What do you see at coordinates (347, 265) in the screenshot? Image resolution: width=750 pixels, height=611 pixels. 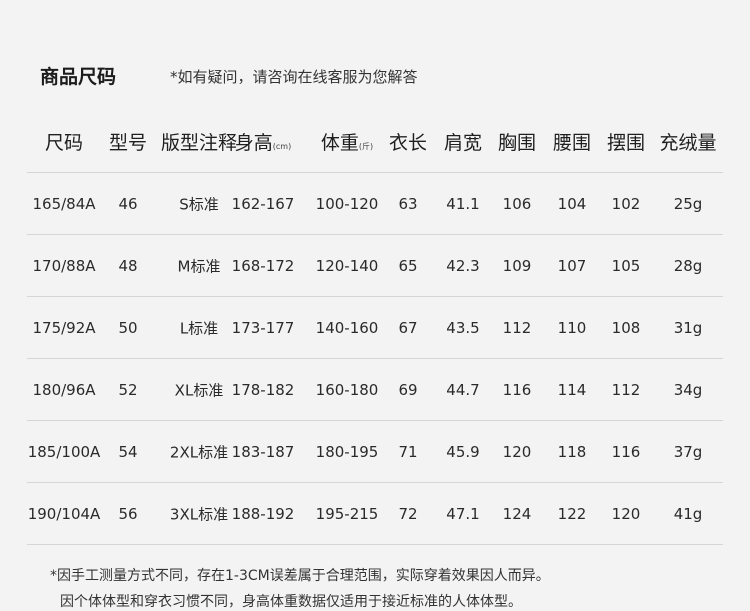 I see `cell-weight: 120-140` at bounding box center [347, 265].